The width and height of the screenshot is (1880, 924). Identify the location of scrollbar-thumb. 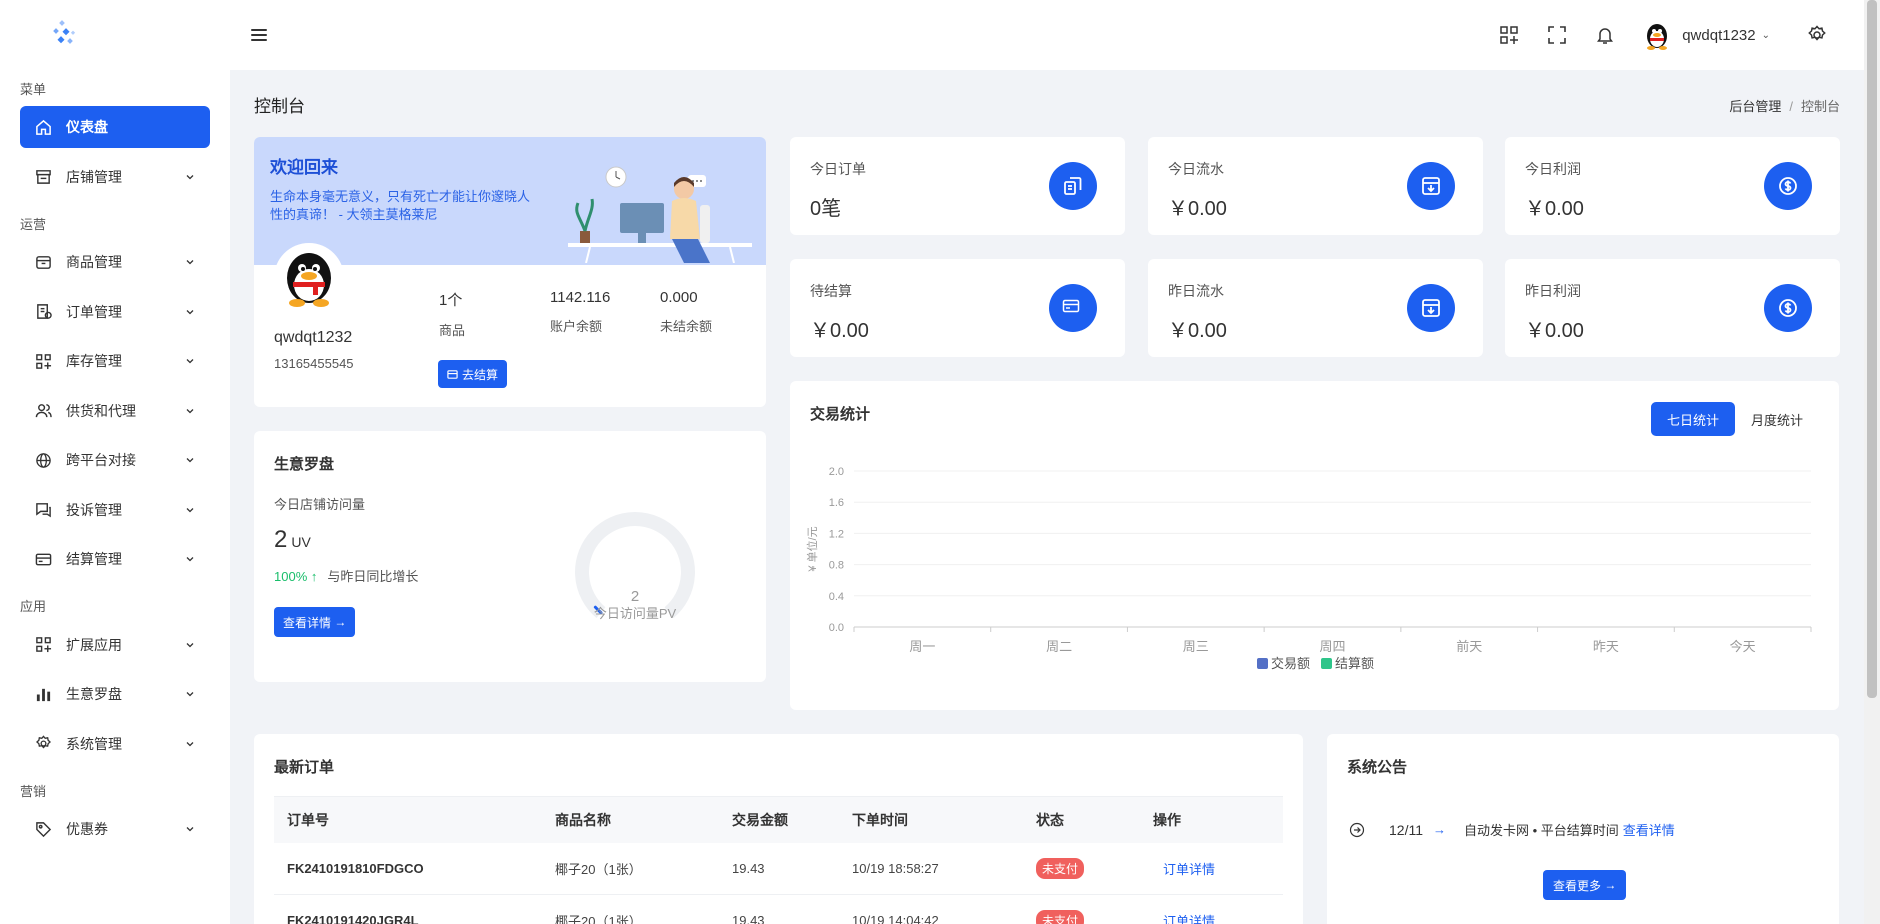
(1872, 349).